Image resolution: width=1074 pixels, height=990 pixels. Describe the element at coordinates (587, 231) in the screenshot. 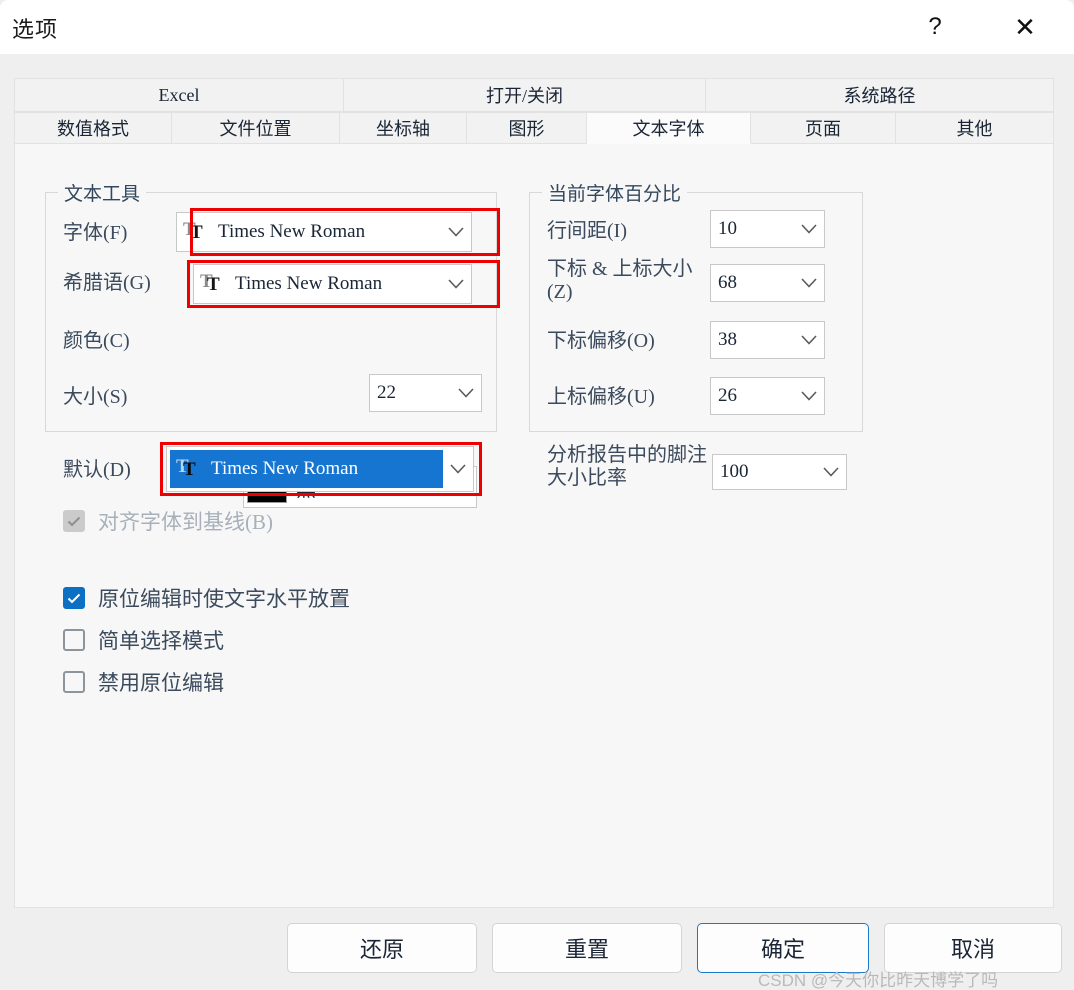

I see `line-spacing-label: 行间距(I)` at that location.